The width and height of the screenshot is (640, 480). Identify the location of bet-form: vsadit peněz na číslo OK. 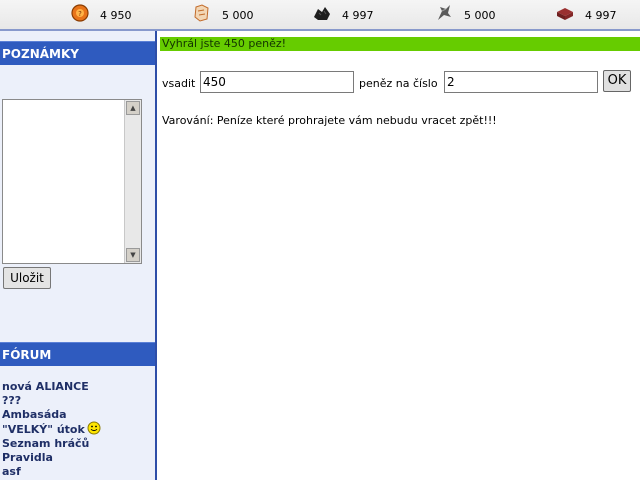
(401, 81).